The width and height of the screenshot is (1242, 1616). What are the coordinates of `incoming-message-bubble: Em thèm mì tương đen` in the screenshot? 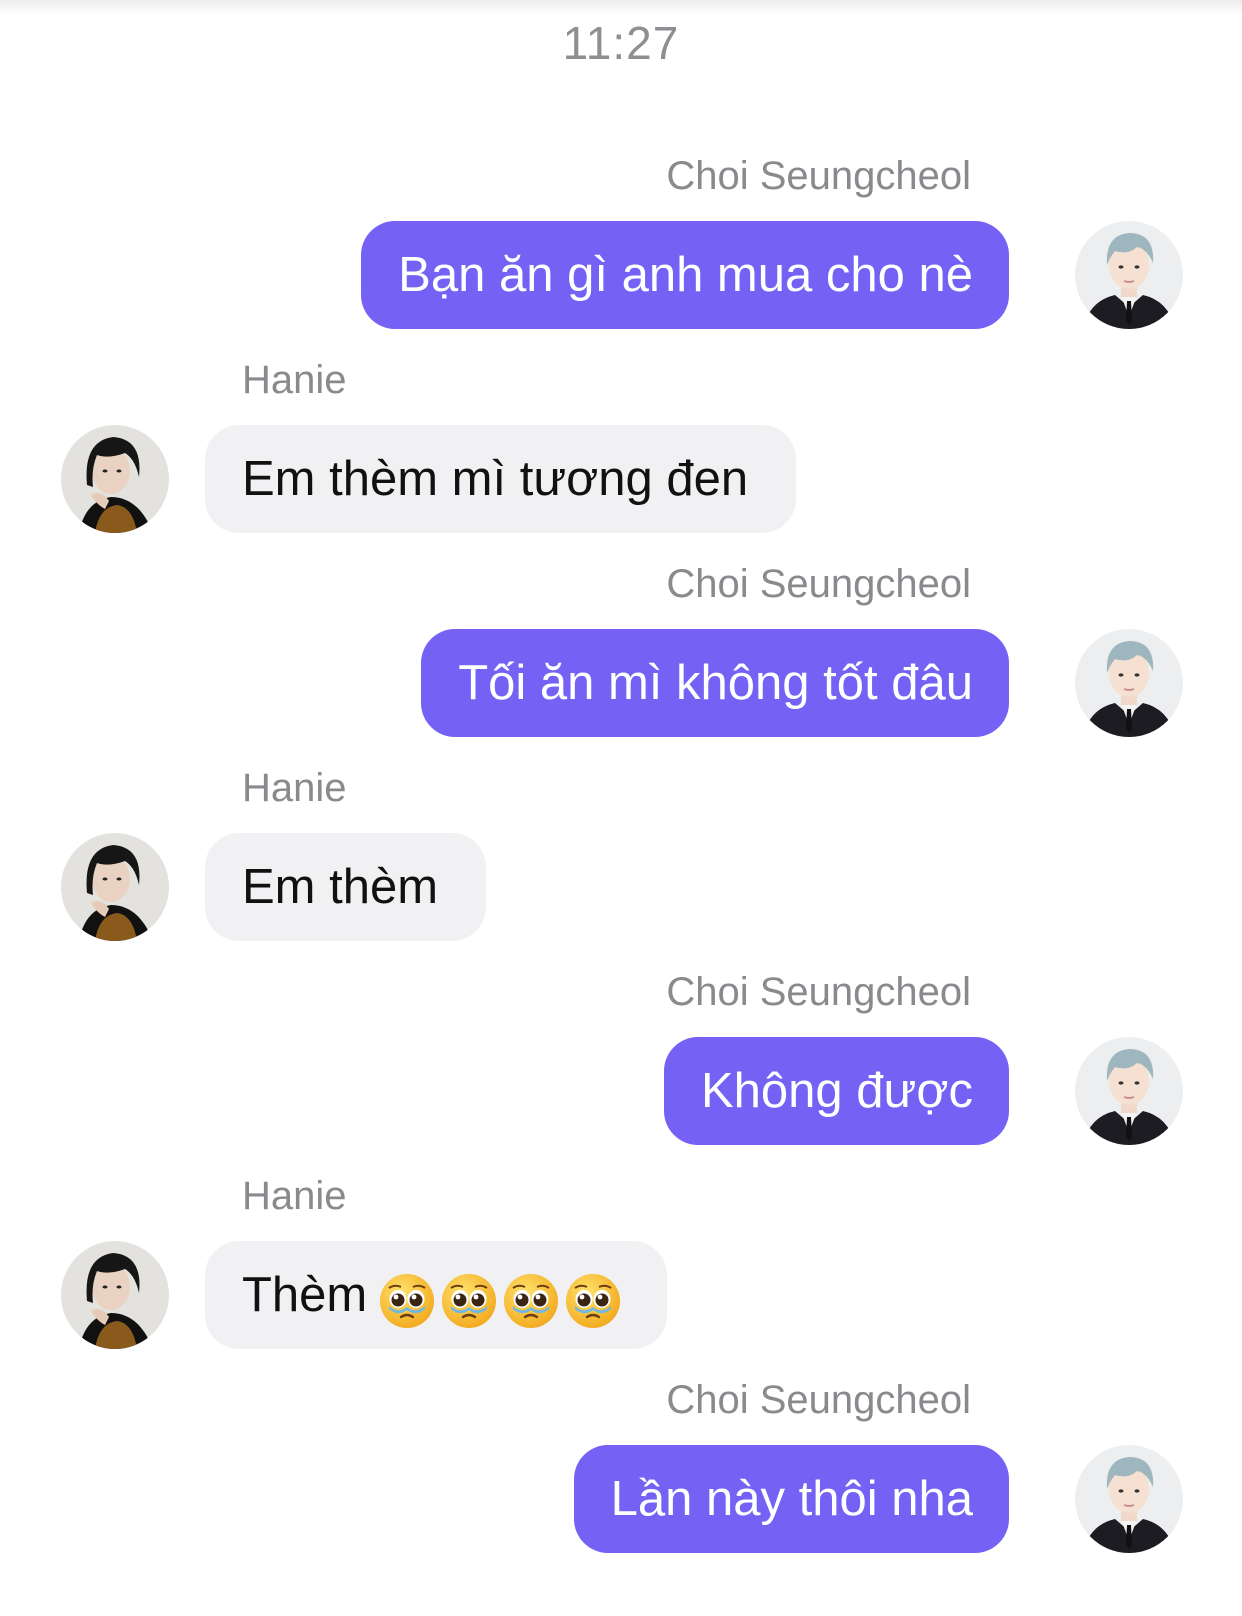 It's located at (501, 479).